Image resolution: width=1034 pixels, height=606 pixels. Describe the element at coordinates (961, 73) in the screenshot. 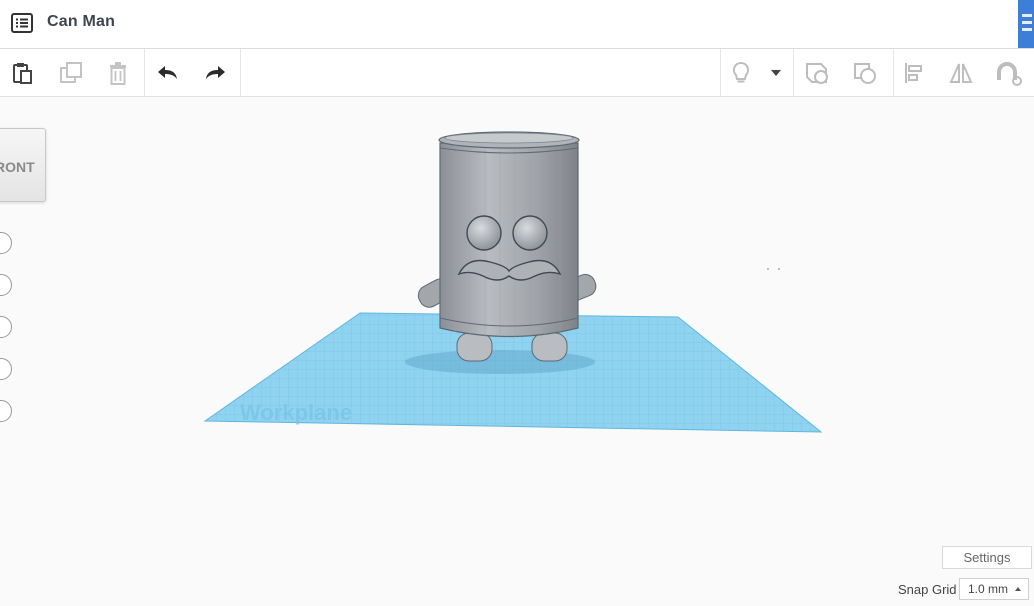

I see `mirror-icon` at that location.